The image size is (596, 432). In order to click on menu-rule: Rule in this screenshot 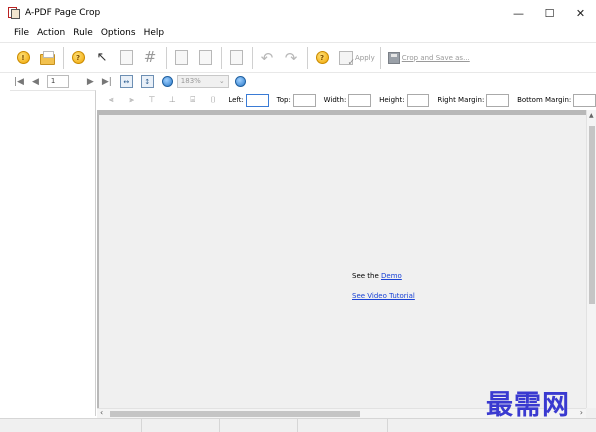, I will do `click(83, 33)`.